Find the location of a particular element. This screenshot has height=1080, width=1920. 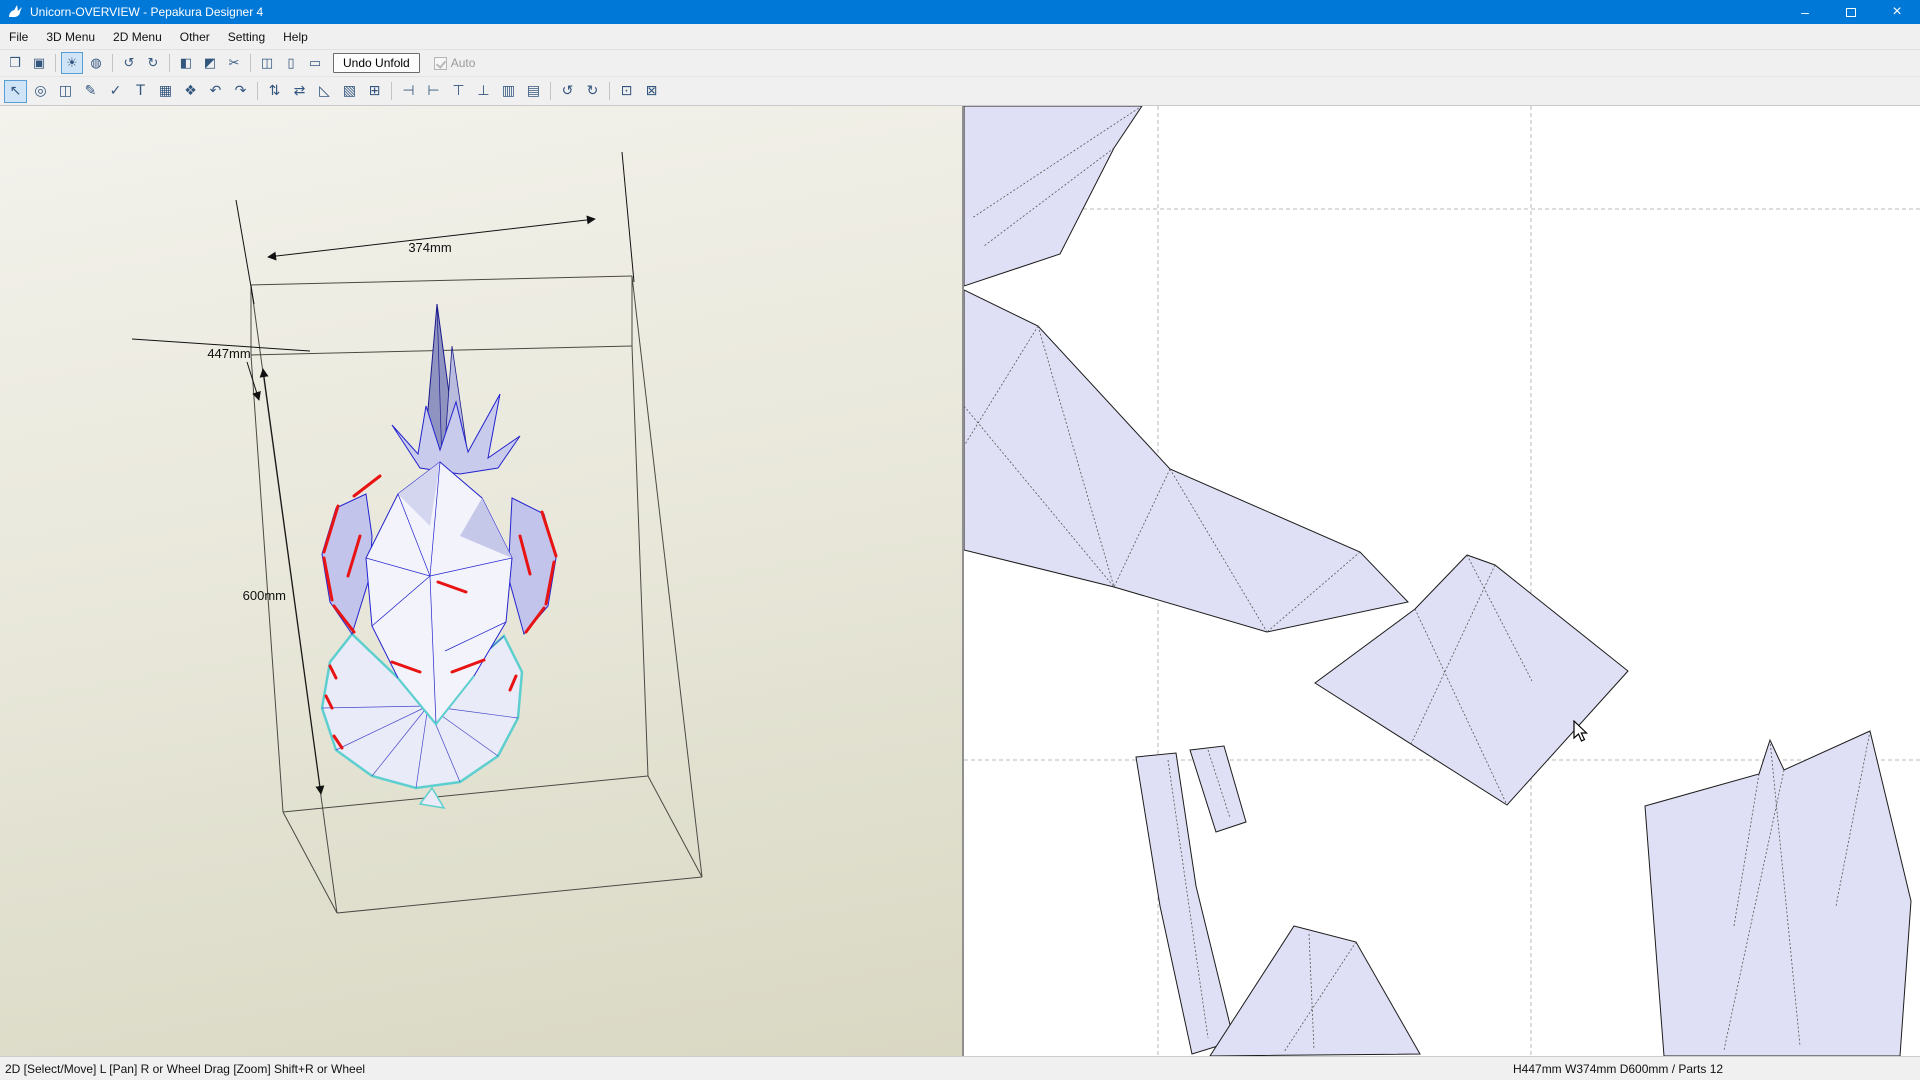

edge-view-icon: ◩ is located at coordinates (210, 63).